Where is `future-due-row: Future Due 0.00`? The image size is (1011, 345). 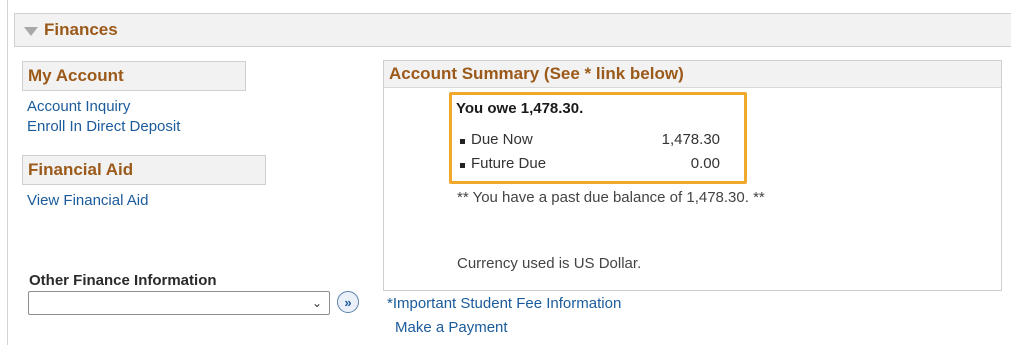
future-due-row: Future Due 0.00 is located at coordinates (590, 163).